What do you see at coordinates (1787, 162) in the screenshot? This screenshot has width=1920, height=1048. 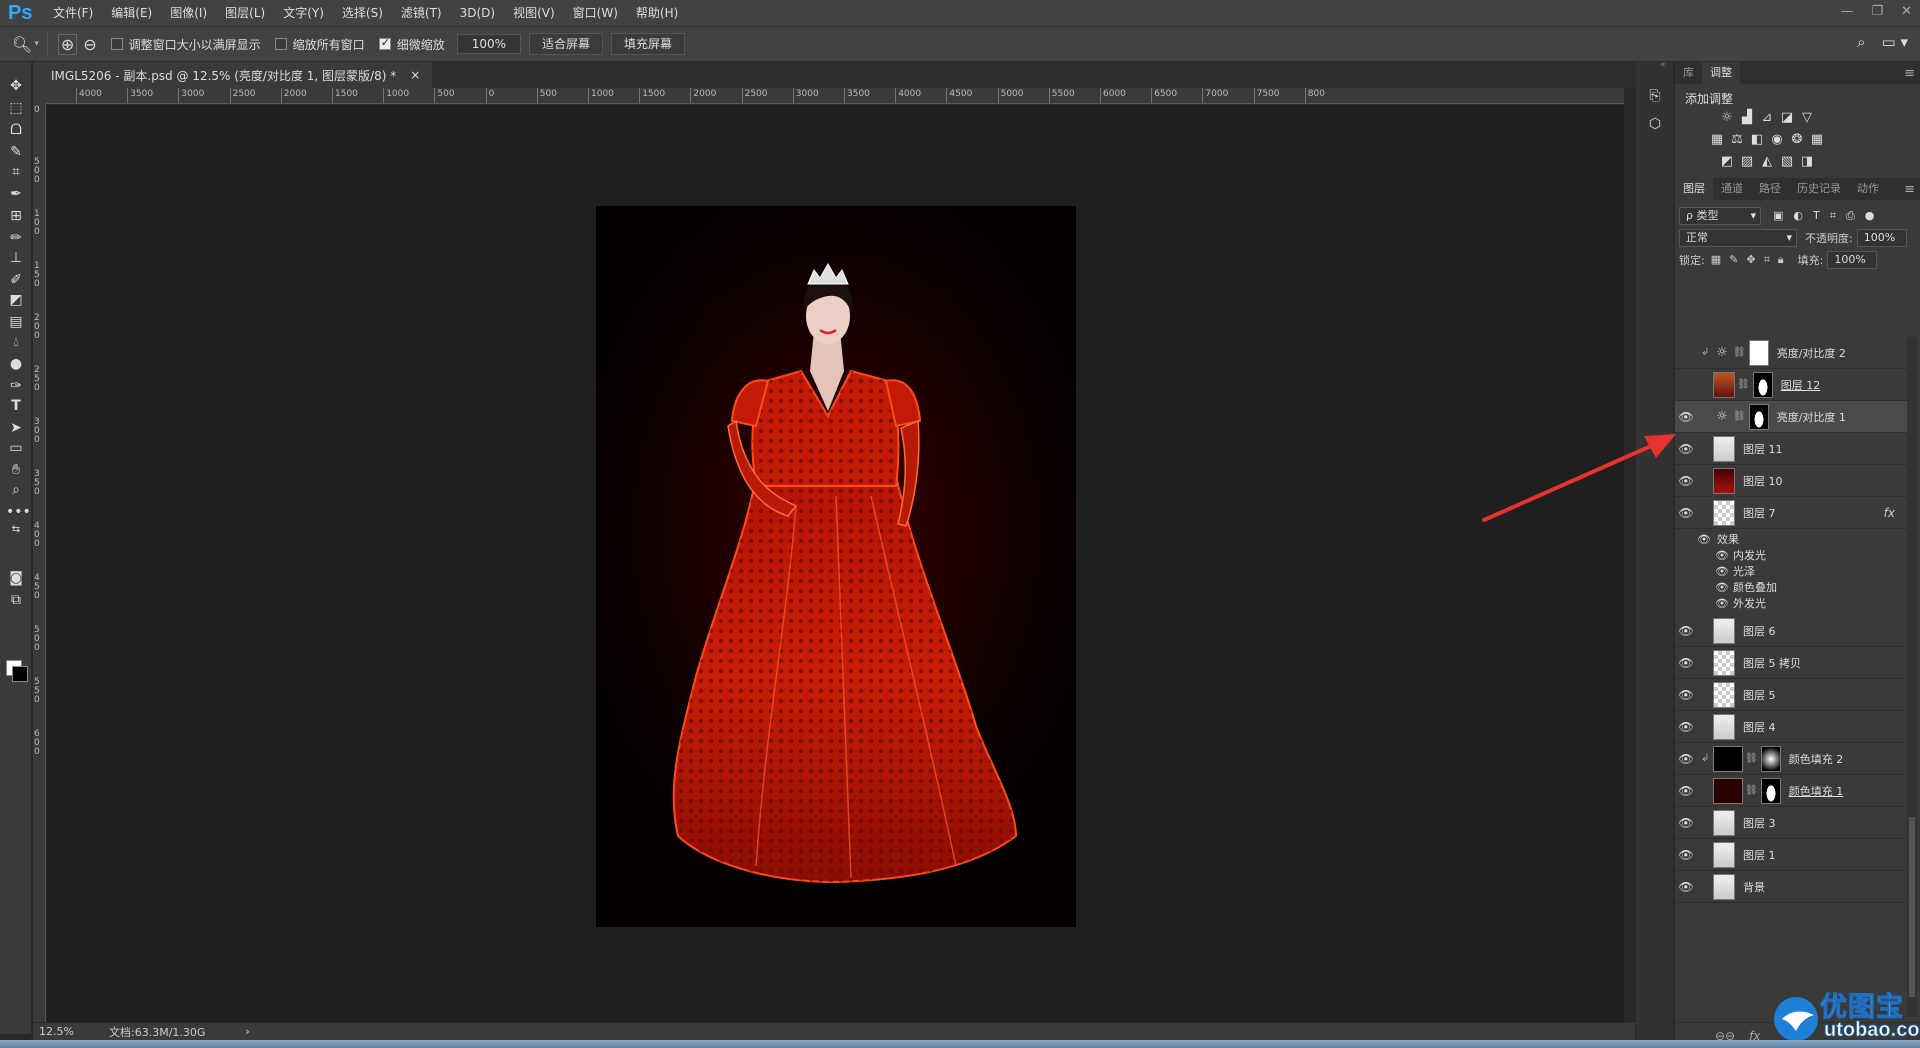 I see `gradient-map-icon: ▧` at bounding box center [1787, 162].